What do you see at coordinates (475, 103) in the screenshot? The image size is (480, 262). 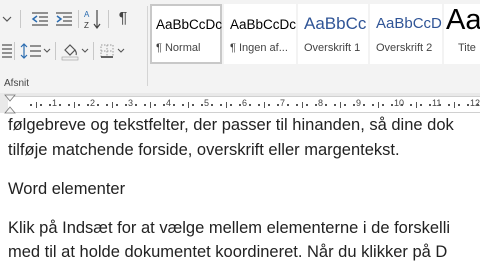 I see `ruler-number: 12` at bounding box center [475, 103].